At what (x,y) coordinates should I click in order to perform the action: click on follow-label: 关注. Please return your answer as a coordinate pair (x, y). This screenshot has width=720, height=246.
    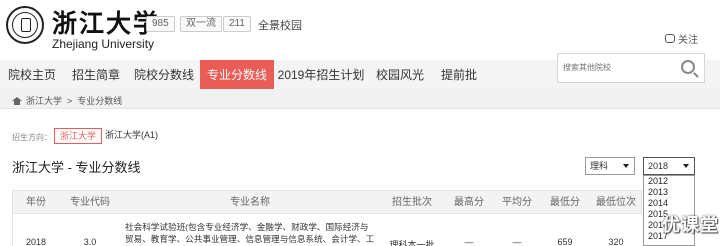
    Looking at the image, I should click on (688, 40).